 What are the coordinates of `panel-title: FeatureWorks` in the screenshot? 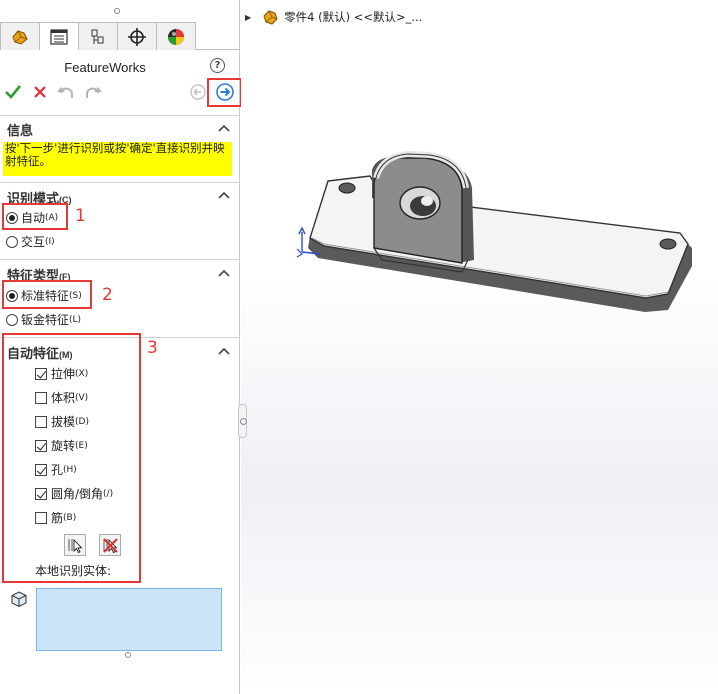 It's located at (105, 67).